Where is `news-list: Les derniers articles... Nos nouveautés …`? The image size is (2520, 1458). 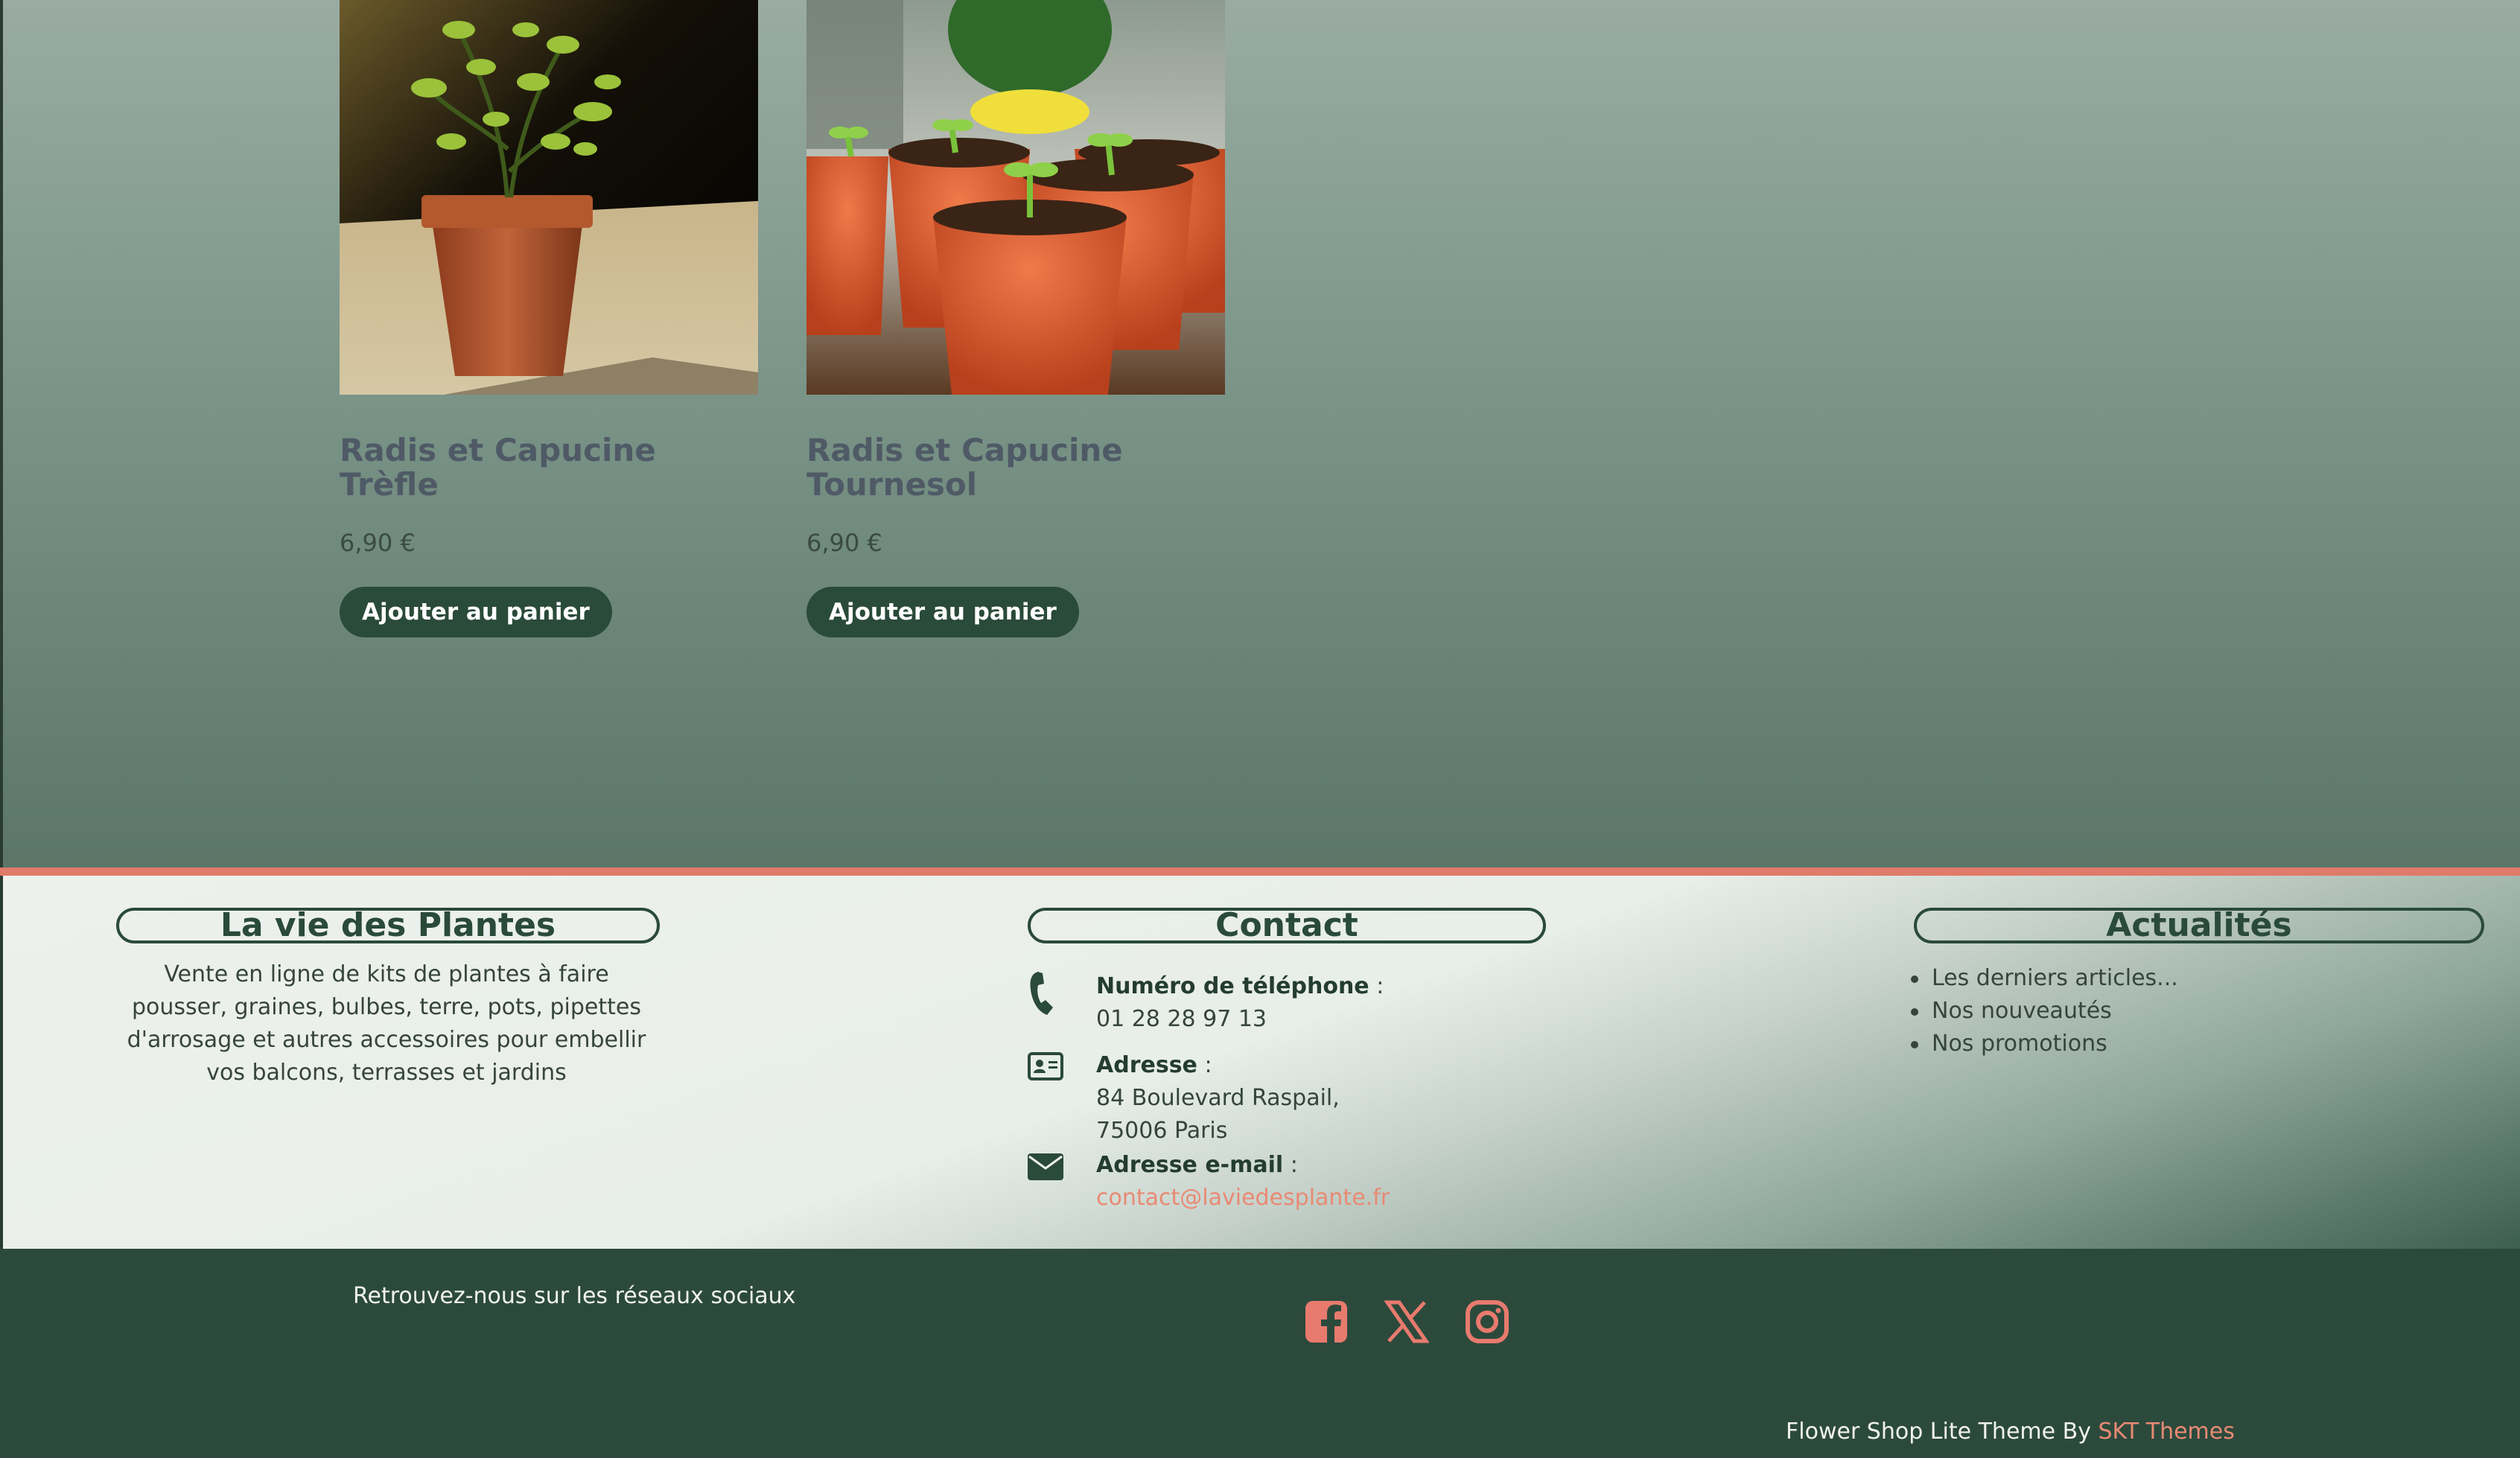
news-list: Les derniers articles... Nos nouveautés … is located at coordinates (2043, 1011).